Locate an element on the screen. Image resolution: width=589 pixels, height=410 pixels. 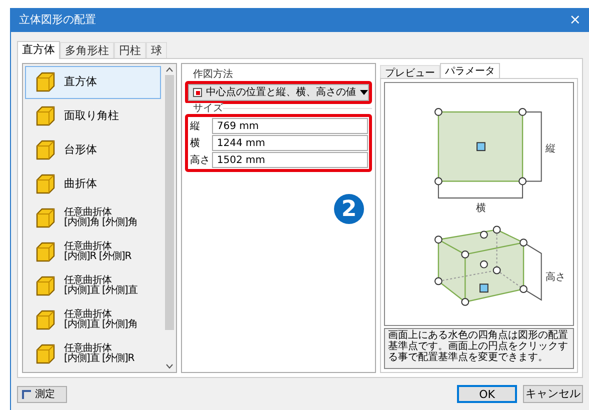
close-button: × is located at coordinates (575, 20).